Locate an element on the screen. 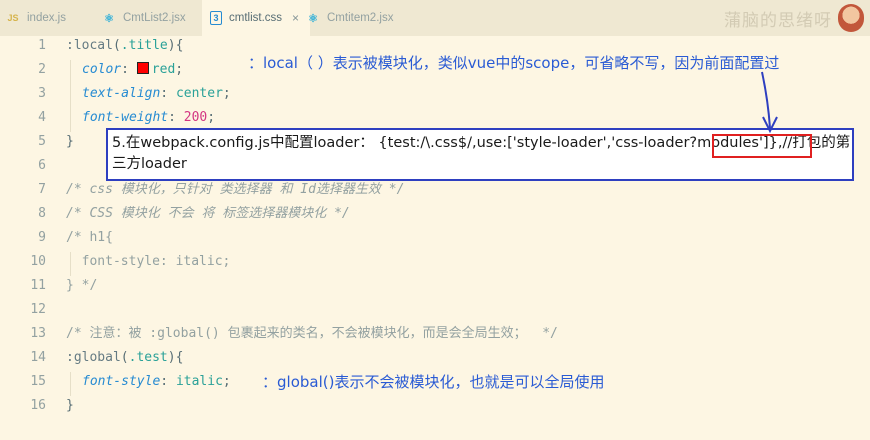 The height and width of the screenshot is (440, 870). global-annotation: ：global()表示不会被模块化，也就是可以全局使用 is located at coordinates (433, 382).